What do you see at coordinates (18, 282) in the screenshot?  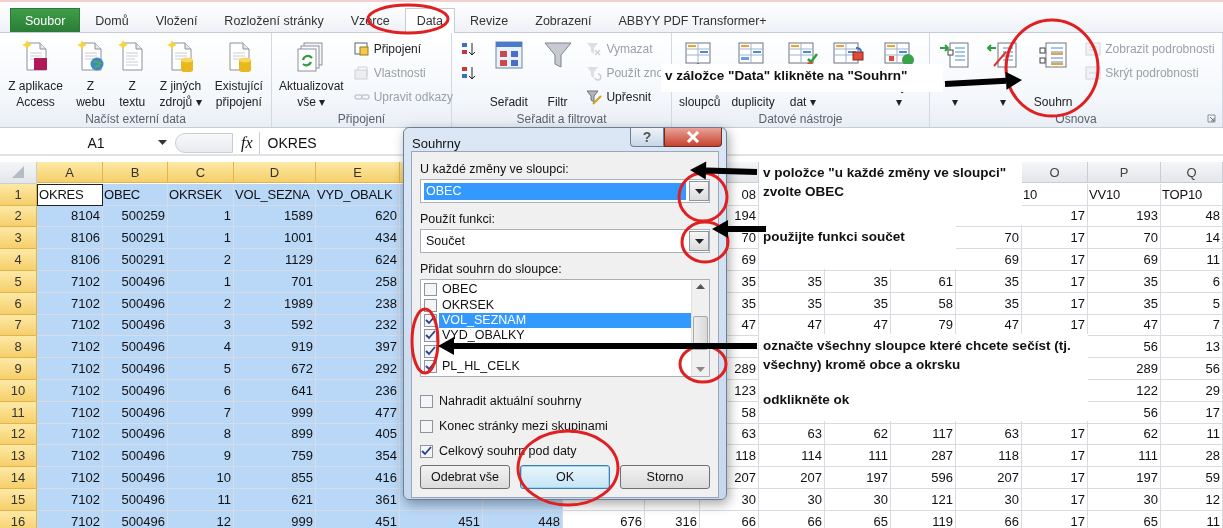 I see `row-header: 5` at bounding box center [18, 282].